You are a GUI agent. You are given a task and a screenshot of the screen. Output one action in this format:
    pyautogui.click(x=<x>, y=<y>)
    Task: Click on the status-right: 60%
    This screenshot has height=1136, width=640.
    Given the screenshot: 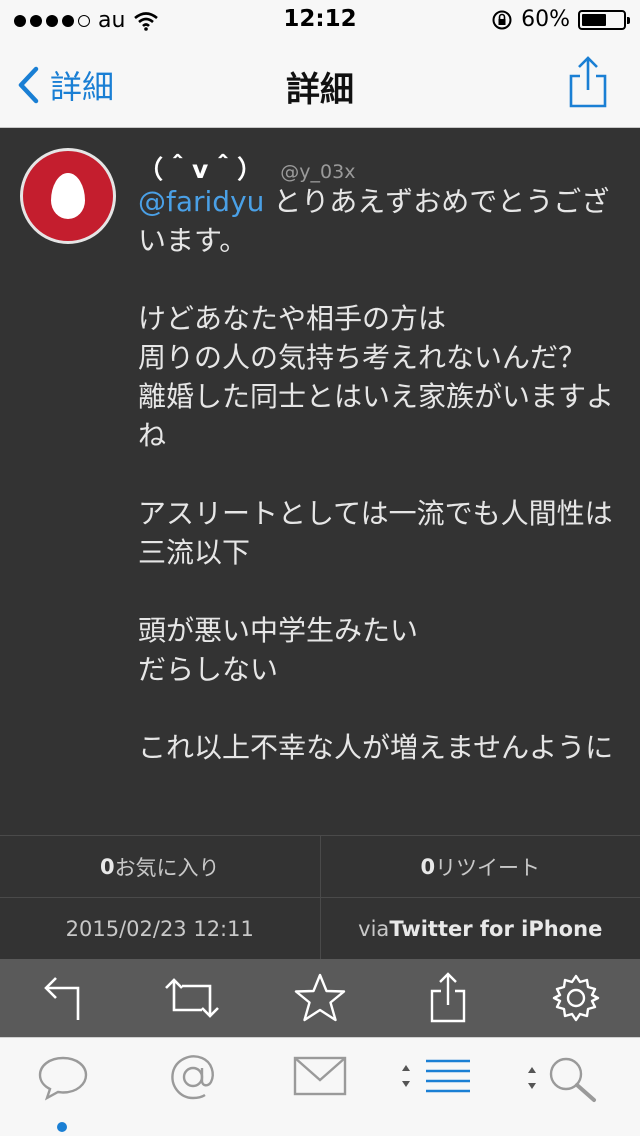 What is the action you would take?
    pyautogui.click(x=560, y=19)
    